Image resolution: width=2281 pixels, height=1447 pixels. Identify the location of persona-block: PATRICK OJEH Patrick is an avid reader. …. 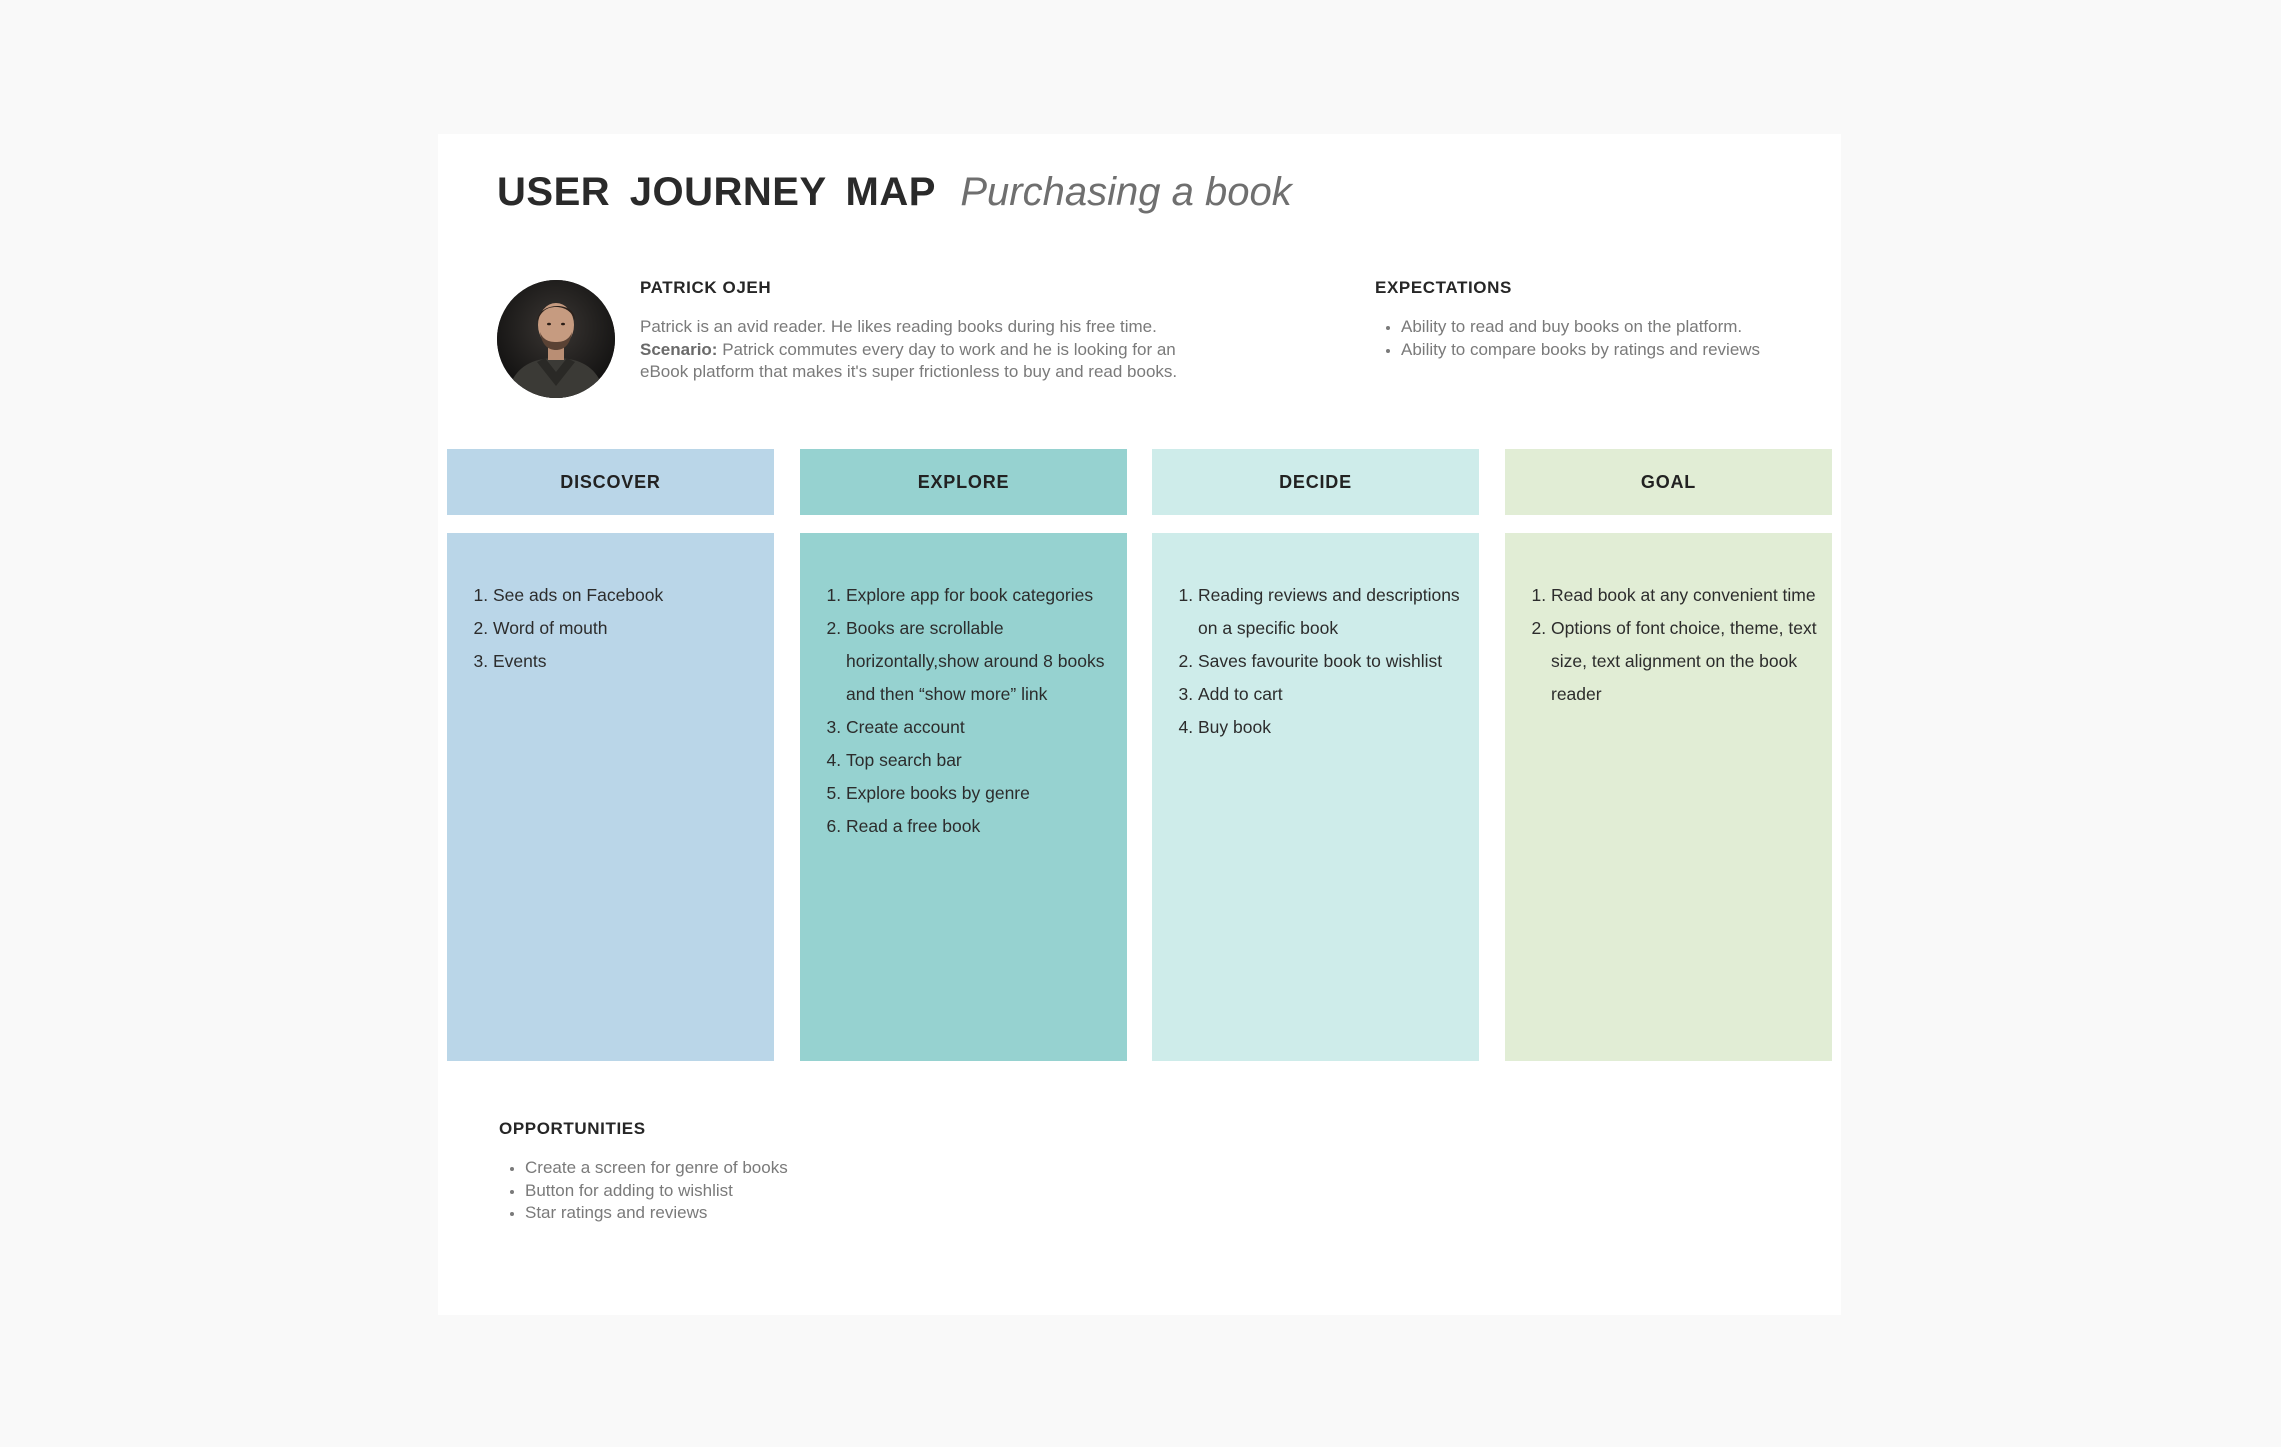
(920, 331).